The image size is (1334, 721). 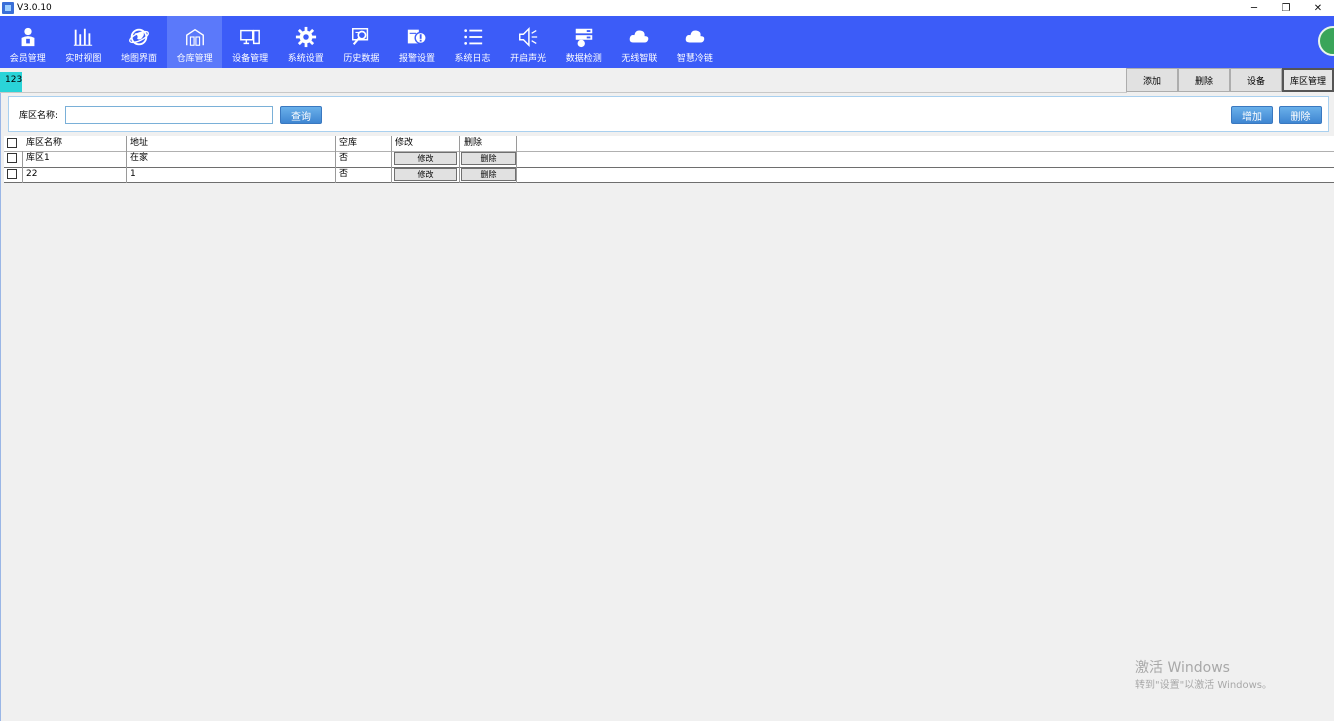 What do you see at coordinates (12, 143) in the screenshot?
I see `select-all-checkbox` at bounding box center [12, 143].